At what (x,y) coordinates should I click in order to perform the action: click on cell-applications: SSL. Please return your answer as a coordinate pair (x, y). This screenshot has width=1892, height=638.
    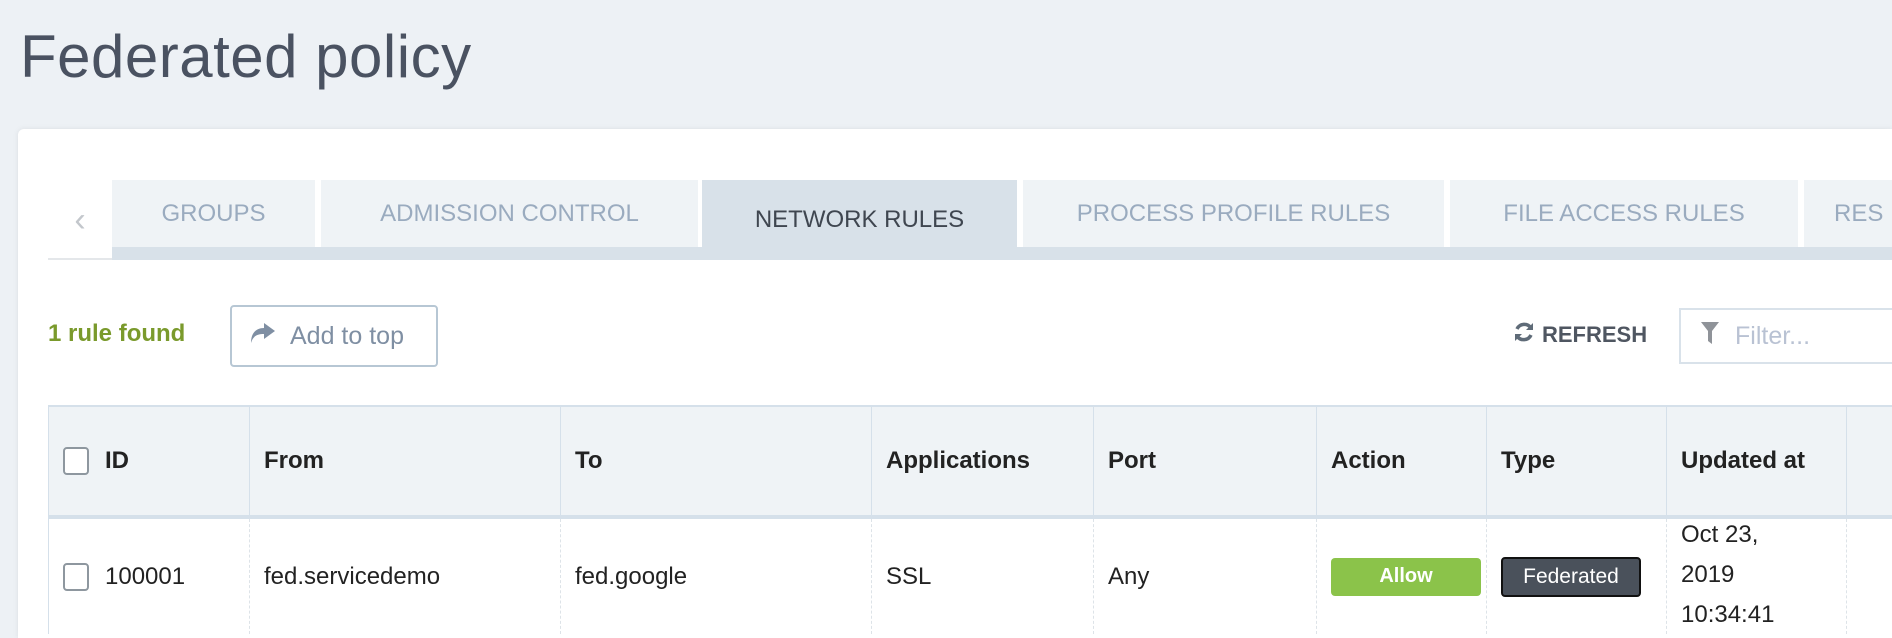
    Looking at the image, I should click on (983, 576).